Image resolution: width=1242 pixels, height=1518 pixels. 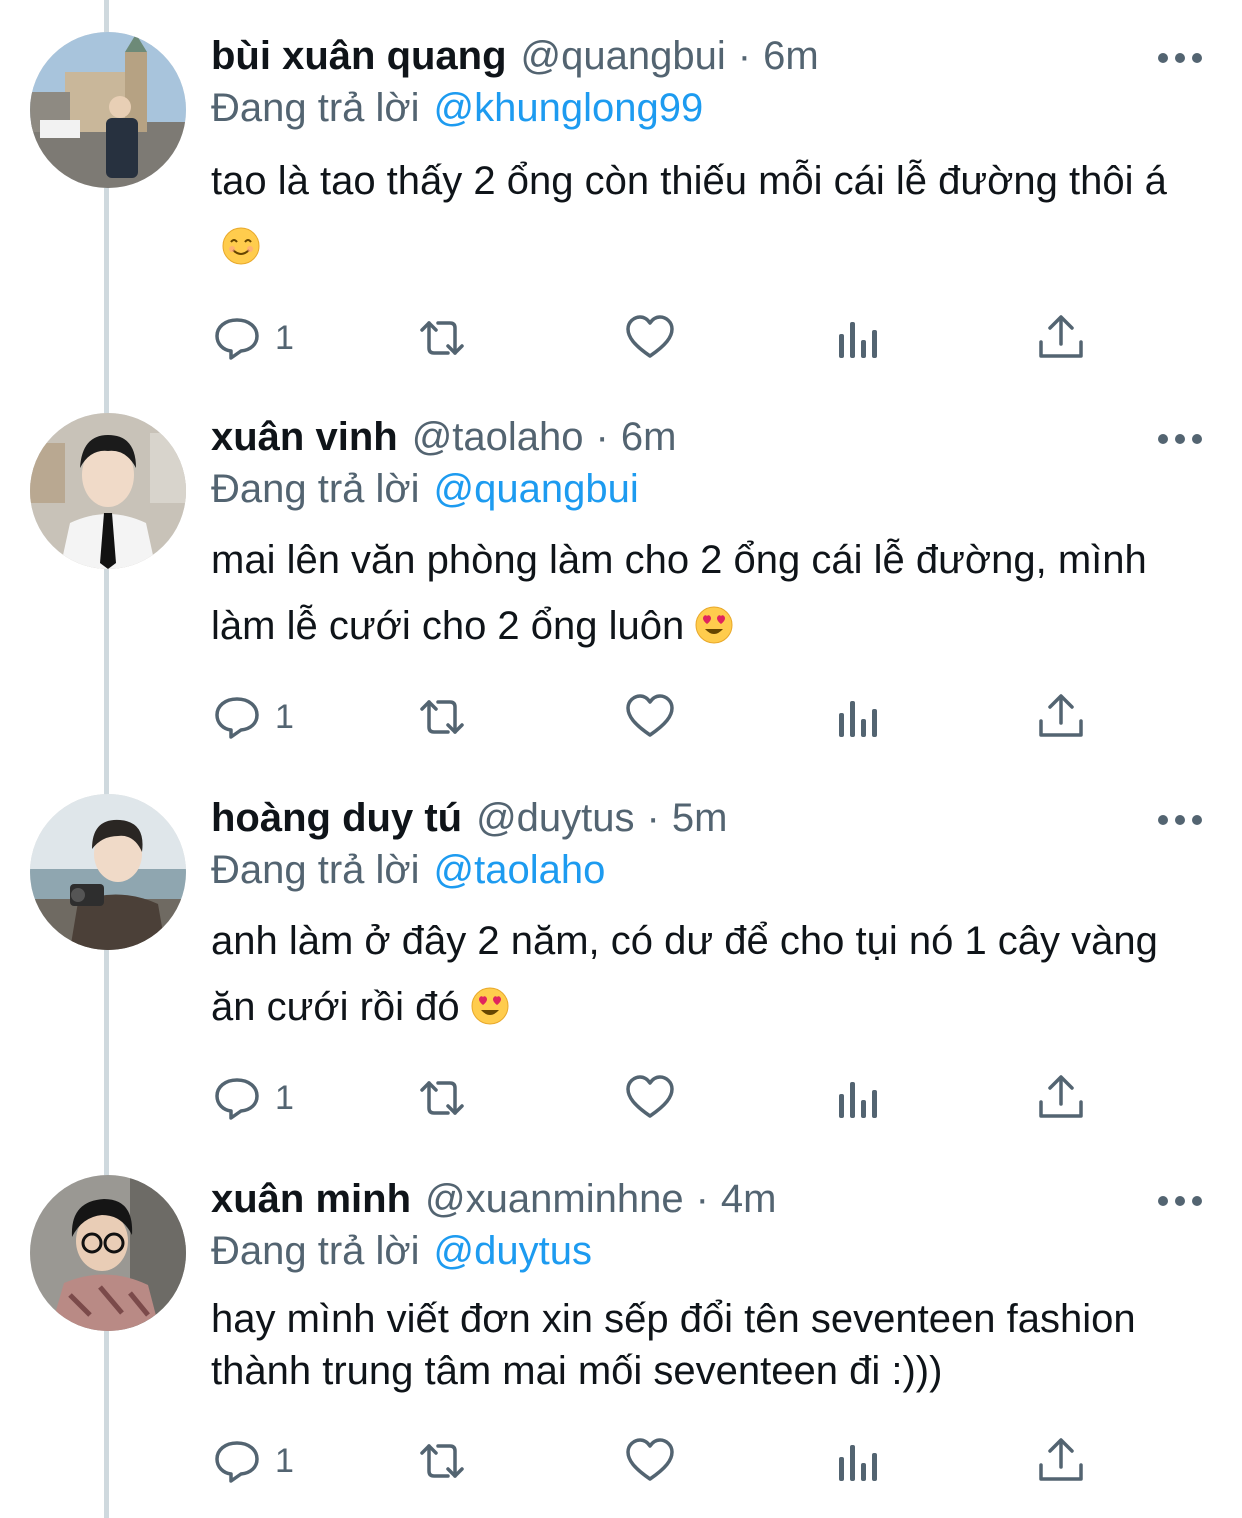 I want to click on smiling-face-icon, so click(x=241, y=246).